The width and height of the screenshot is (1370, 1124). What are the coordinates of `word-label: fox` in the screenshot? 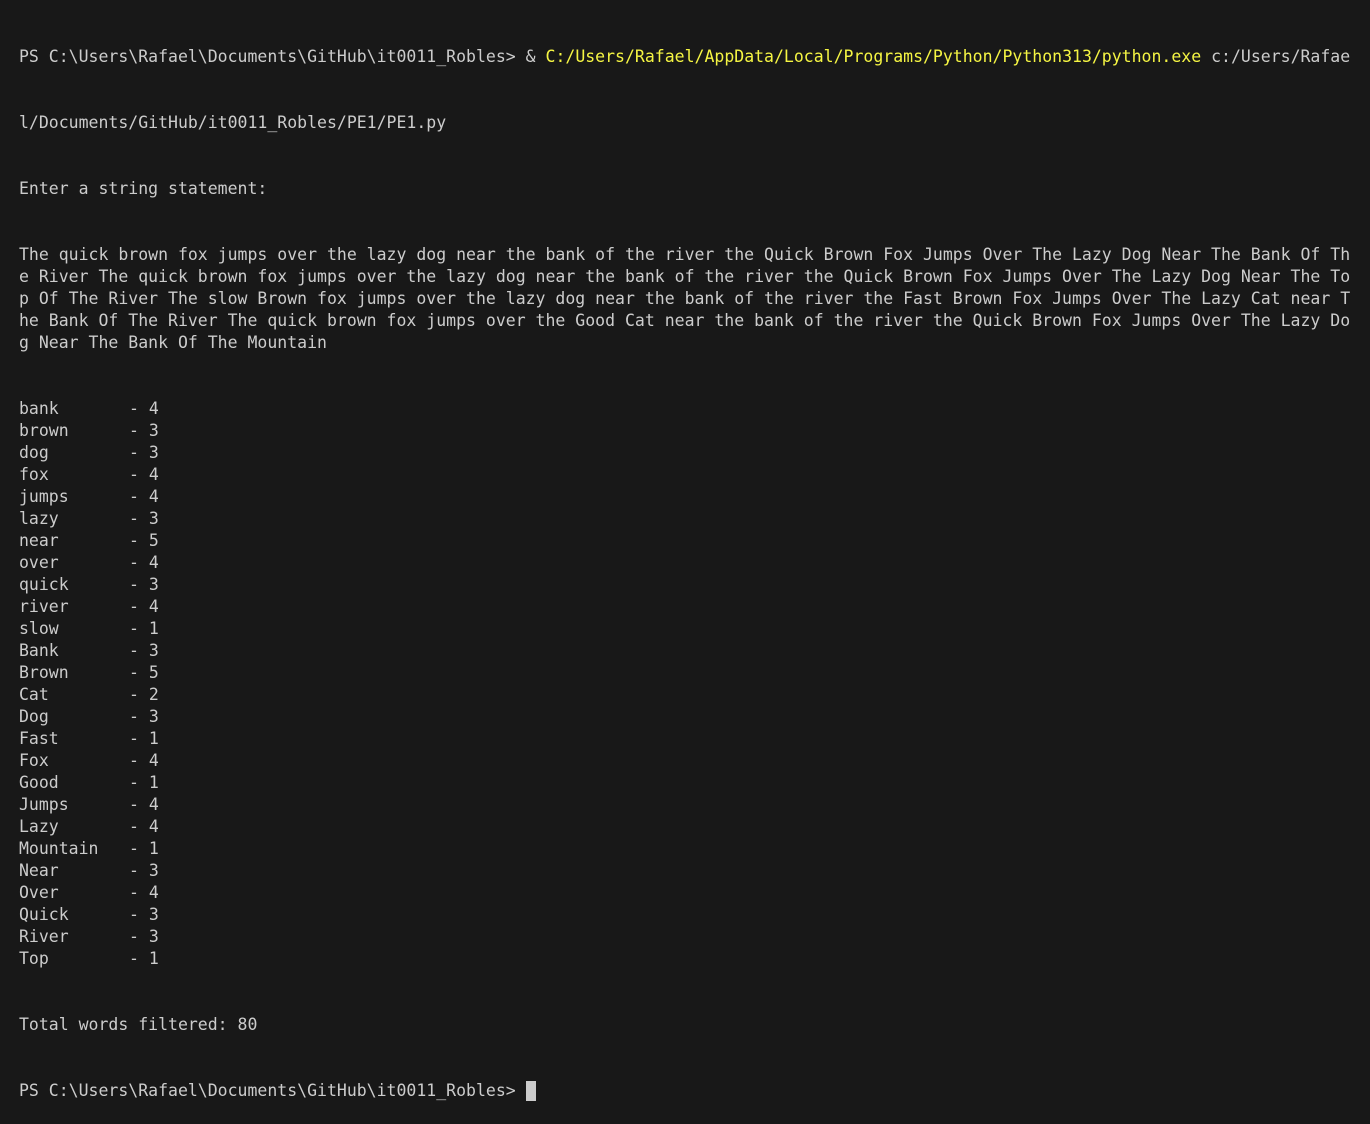 It's located at (34, 474).